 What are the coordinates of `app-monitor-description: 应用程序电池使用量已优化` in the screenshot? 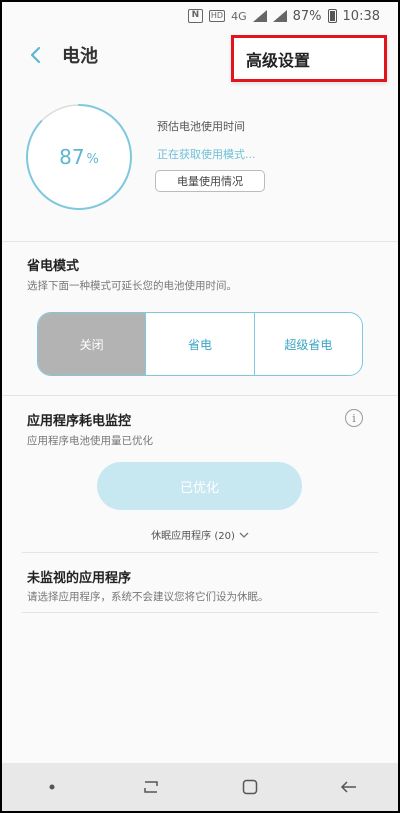 It's located at (90, 441).